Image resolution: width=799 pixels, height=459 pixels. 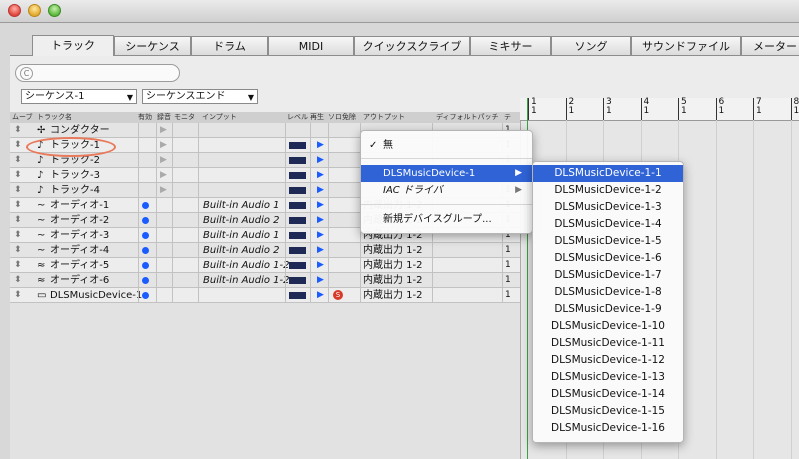 What do you see at coordinates (200, 96) in the screenshot?
I see `sequence-end-select: シーケンスエンド ▼` at bounding box center [200, 96].